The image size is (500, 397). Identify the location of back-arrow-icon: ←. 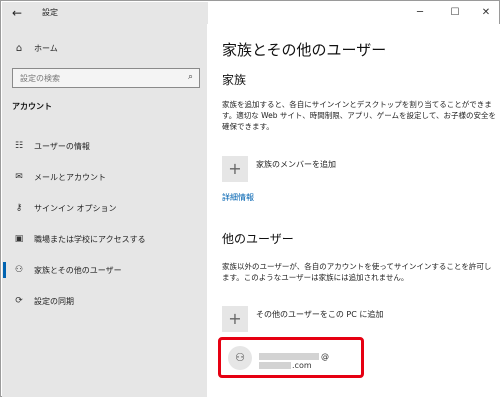
(17, 13).